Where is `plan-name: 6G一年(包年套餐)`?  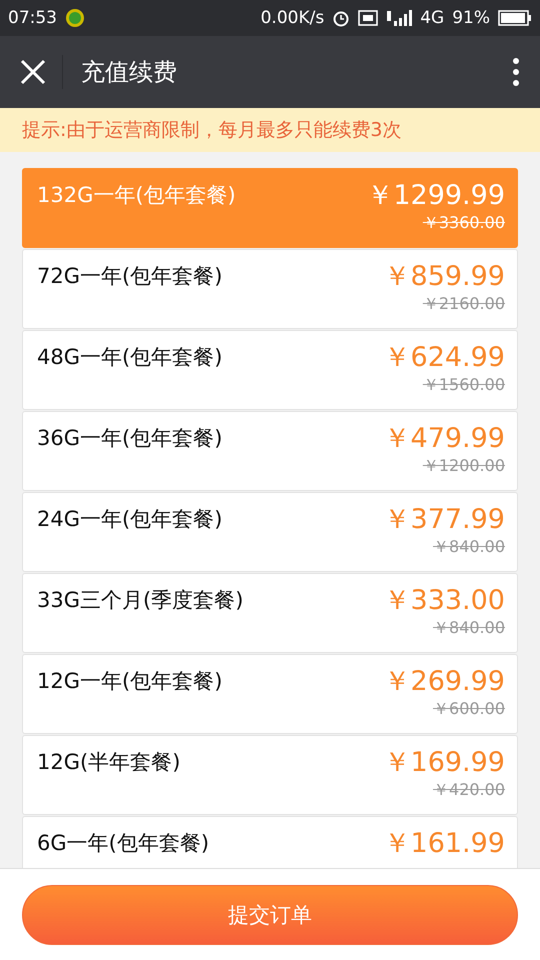
plan-name: 6G一年(包年套餐) is located at coordinates (123, 843).